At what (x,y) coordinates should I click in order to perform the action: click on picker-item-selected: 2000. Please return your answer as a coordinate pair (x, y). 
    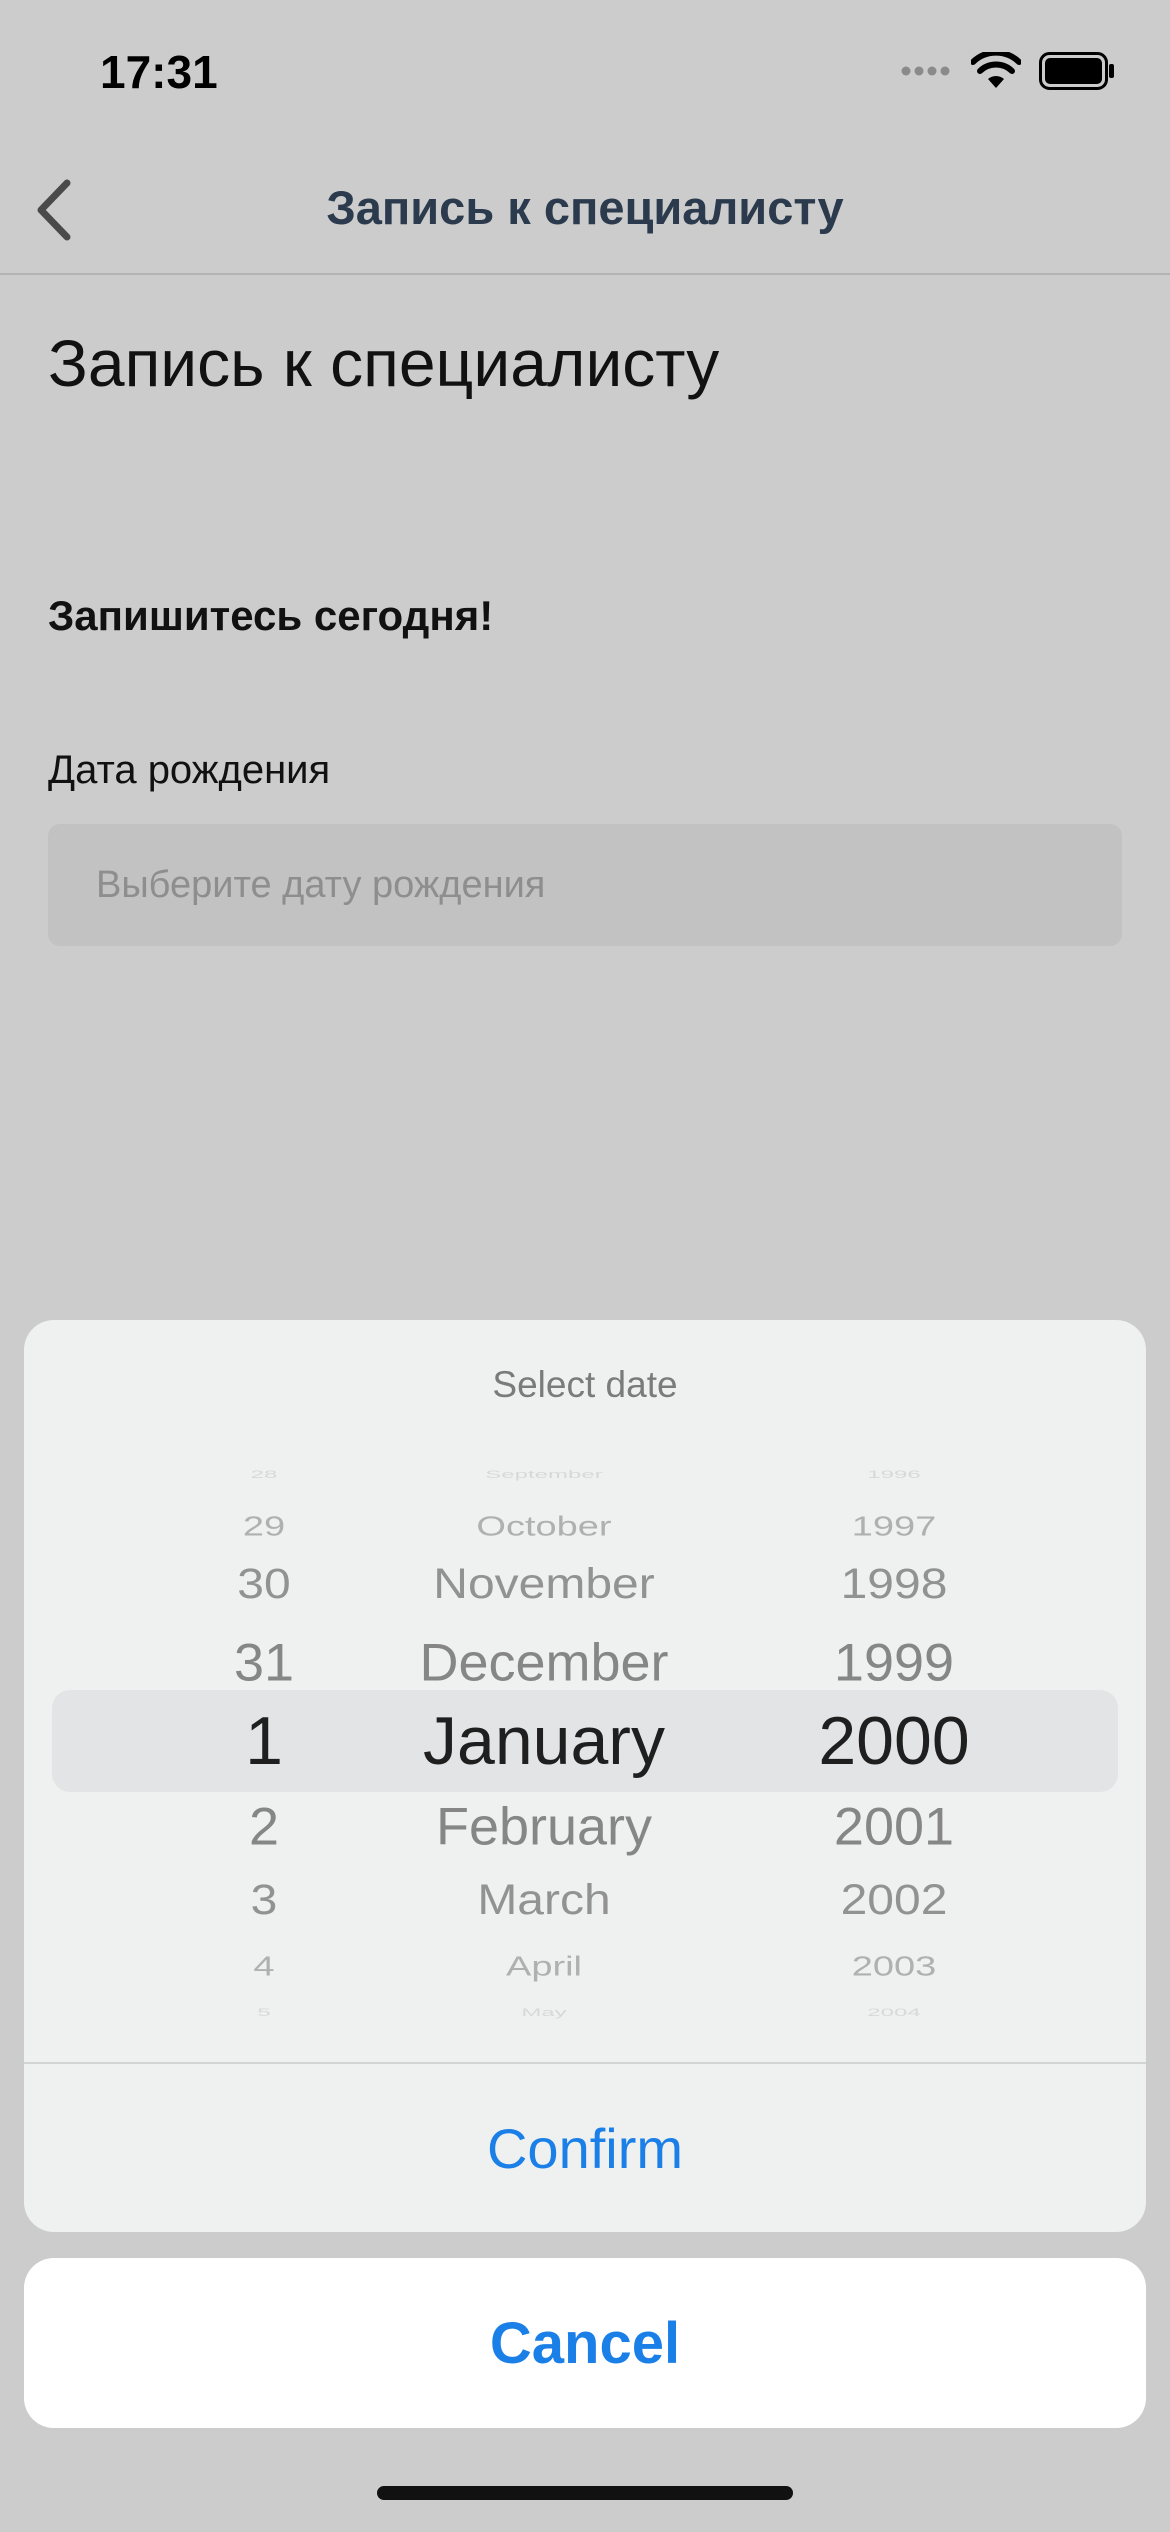
    Looking at the image, I should click on (894, 1741).